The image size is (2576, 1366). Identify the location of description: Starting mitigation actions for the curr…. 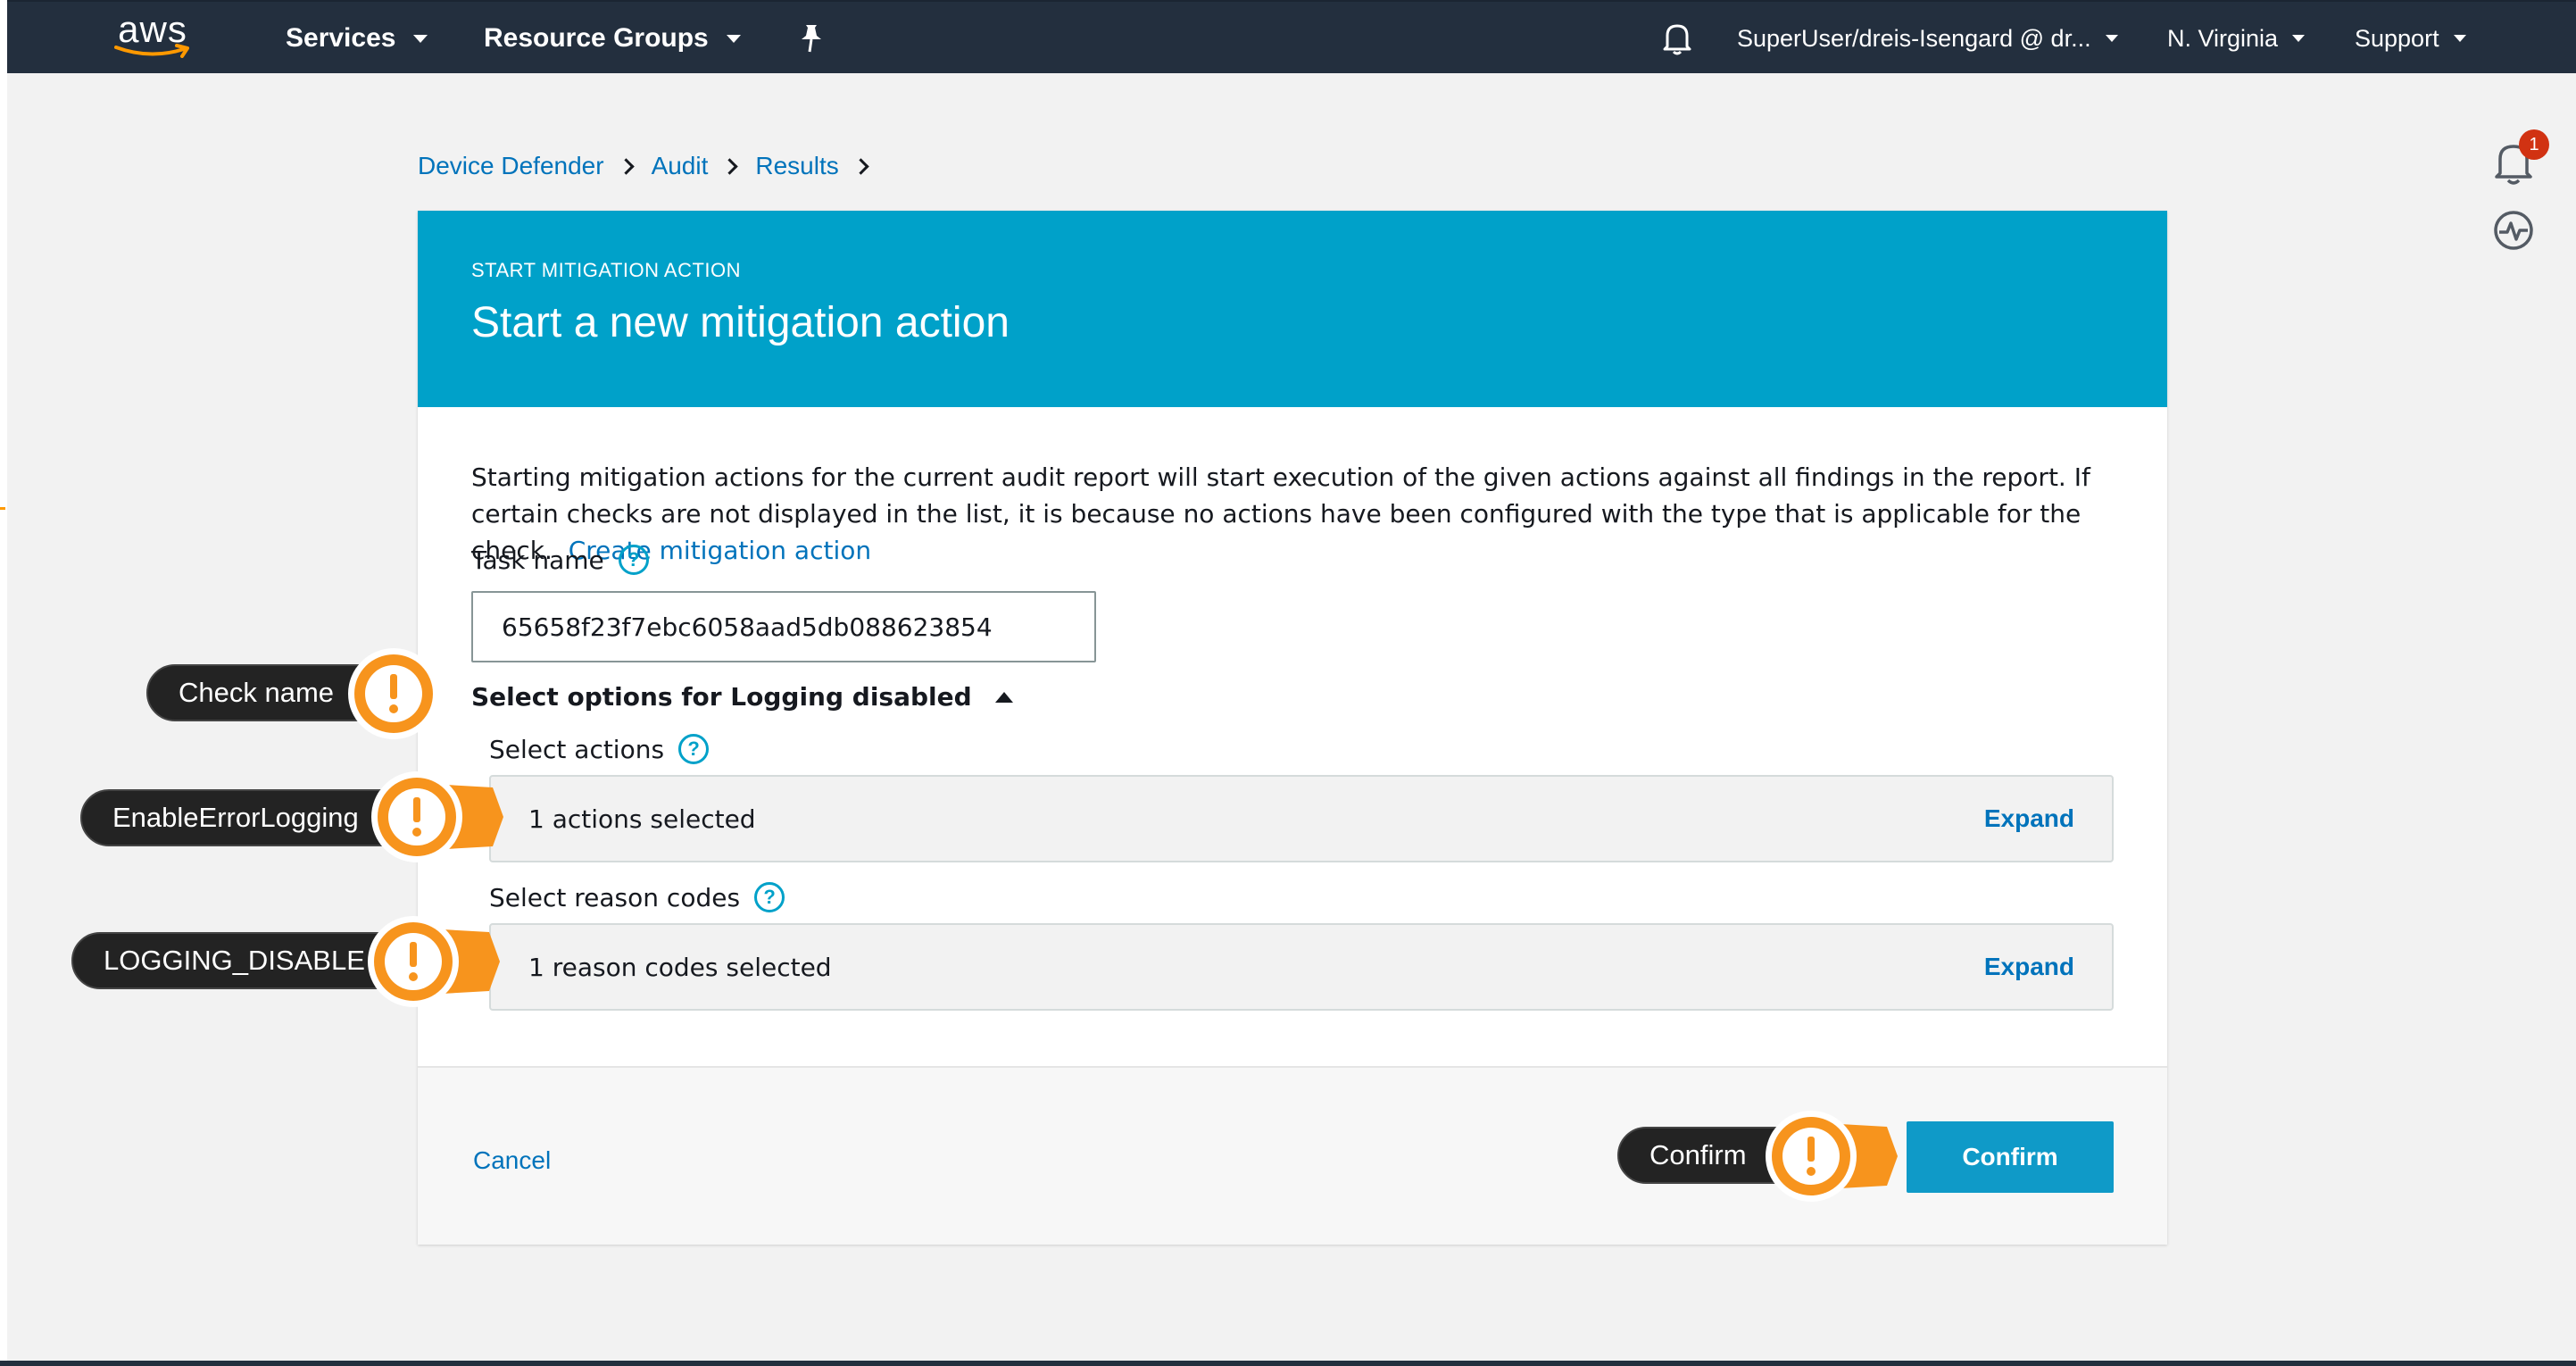
(1301, 514).